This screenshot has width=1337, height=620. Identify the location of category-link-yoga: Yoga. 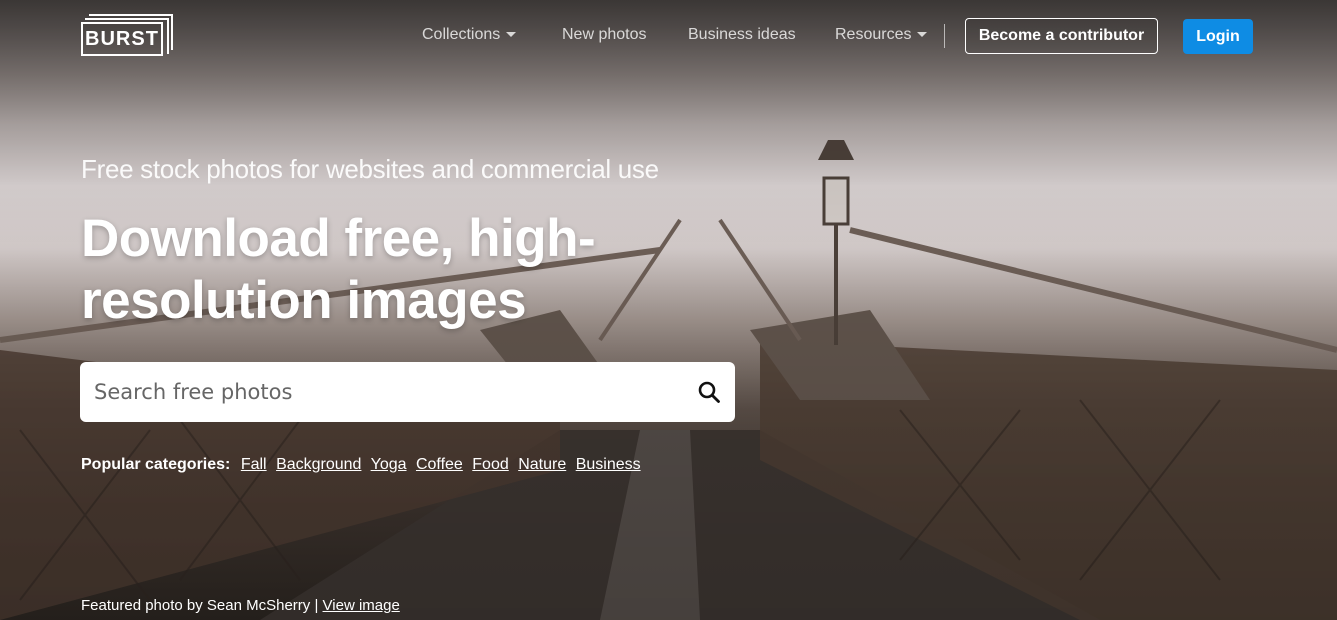
(389, 464).